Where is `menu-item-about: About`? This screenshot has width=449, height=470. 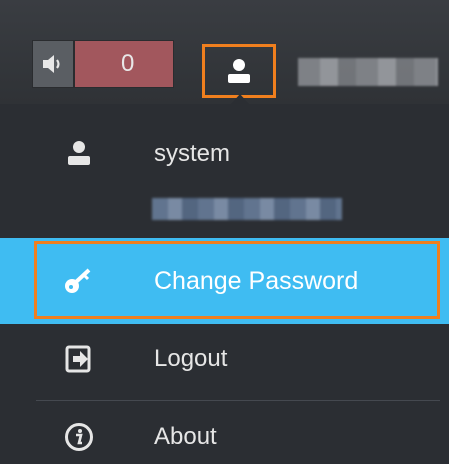 menu-item-about: About is located at coordinates (224, 437).